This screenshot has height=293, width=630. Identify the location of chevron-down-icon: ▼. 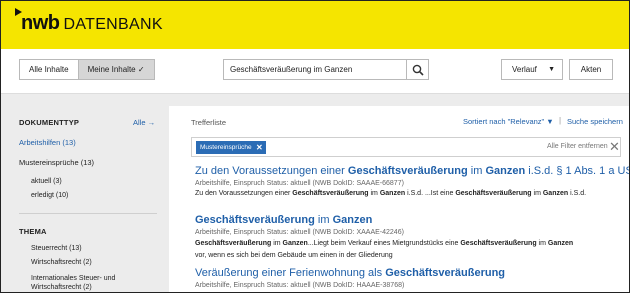
(551, 69).